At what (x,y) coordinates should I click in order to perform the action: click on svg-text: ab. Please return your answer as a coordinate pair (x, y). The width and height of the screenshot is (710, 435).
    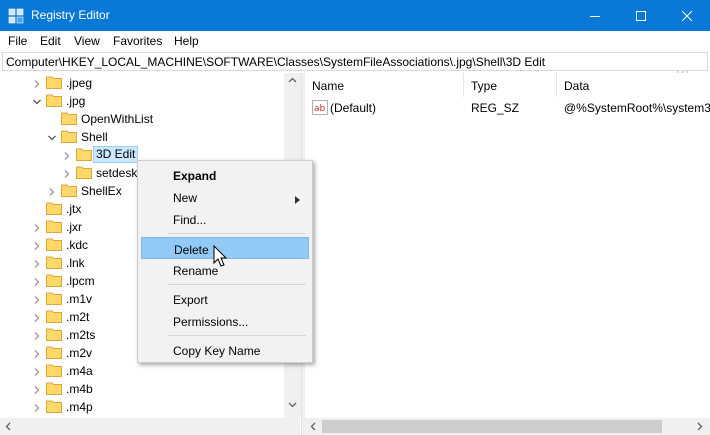
    Looking at the image, I should click on (320, 109).